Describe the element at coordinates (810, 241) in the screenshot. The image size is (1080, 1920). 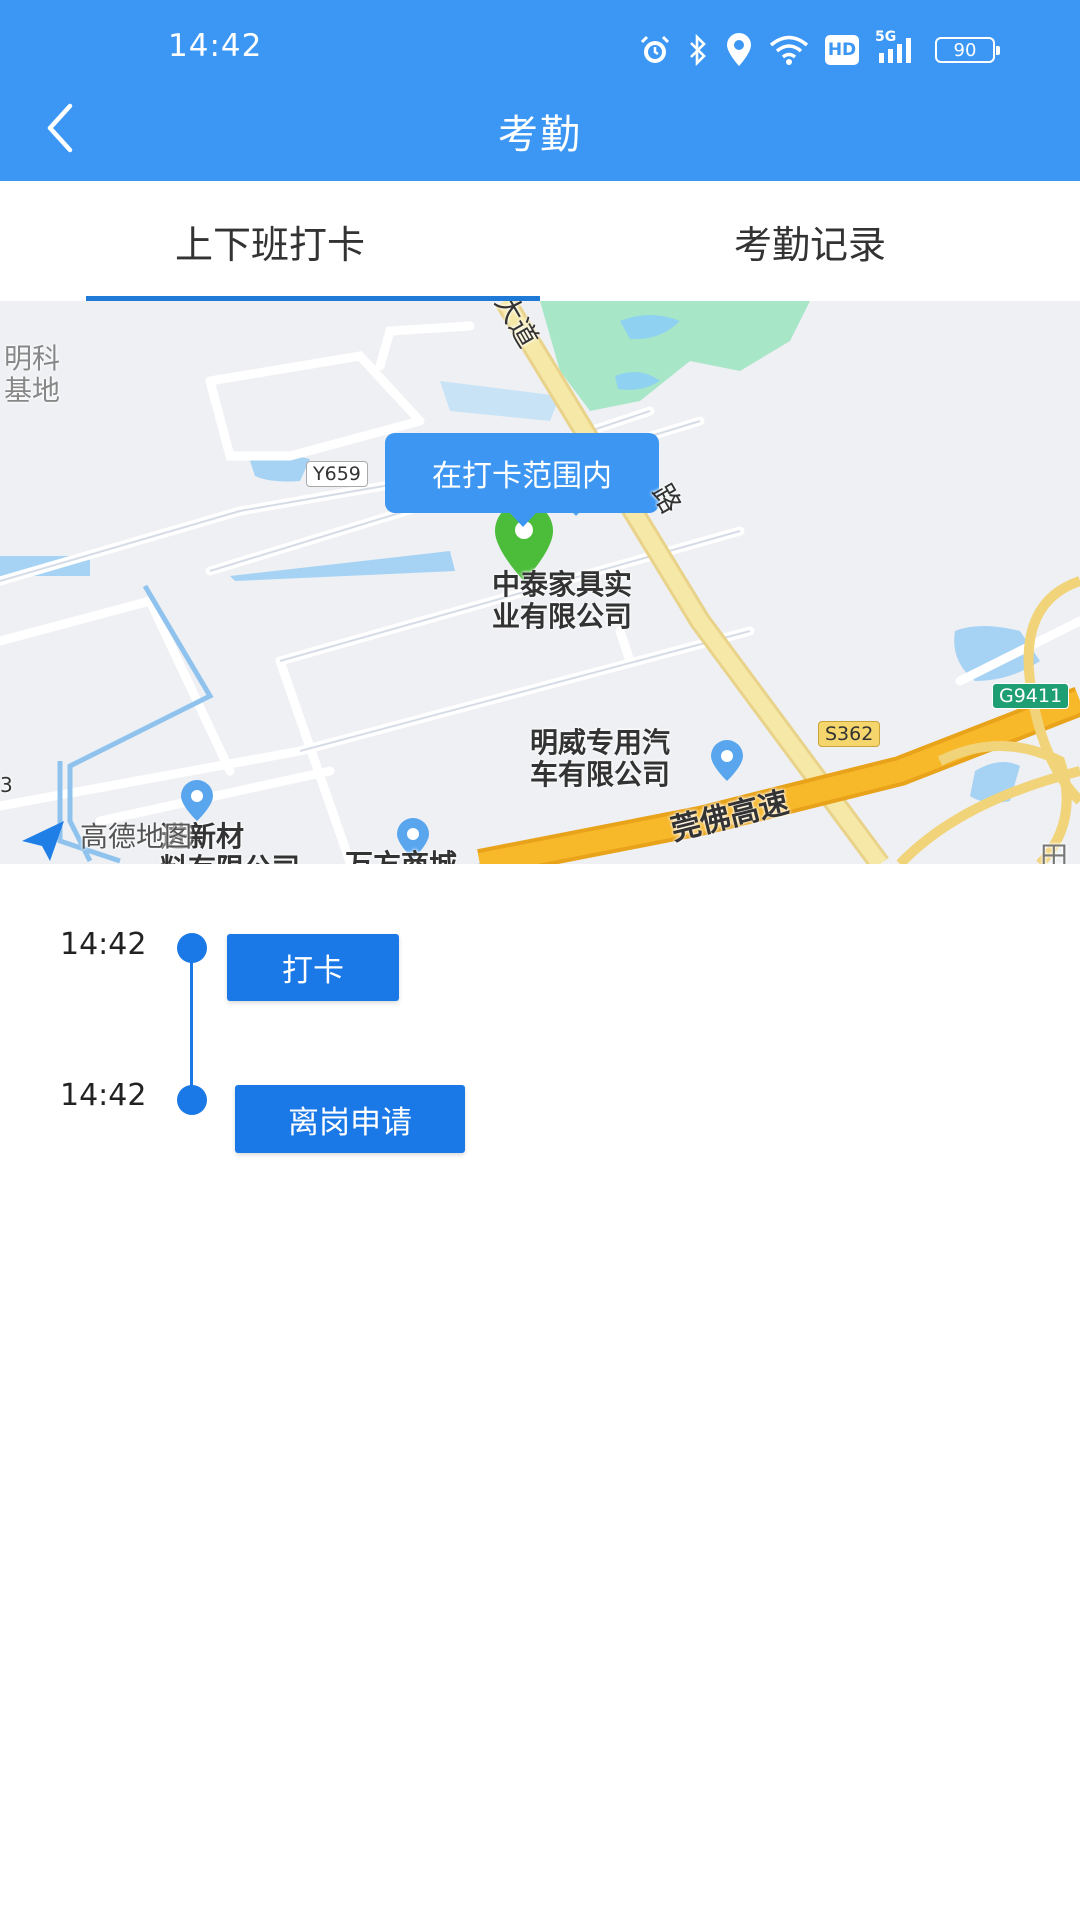
I see `tab-attendance-records: 考勤记录` at that location.